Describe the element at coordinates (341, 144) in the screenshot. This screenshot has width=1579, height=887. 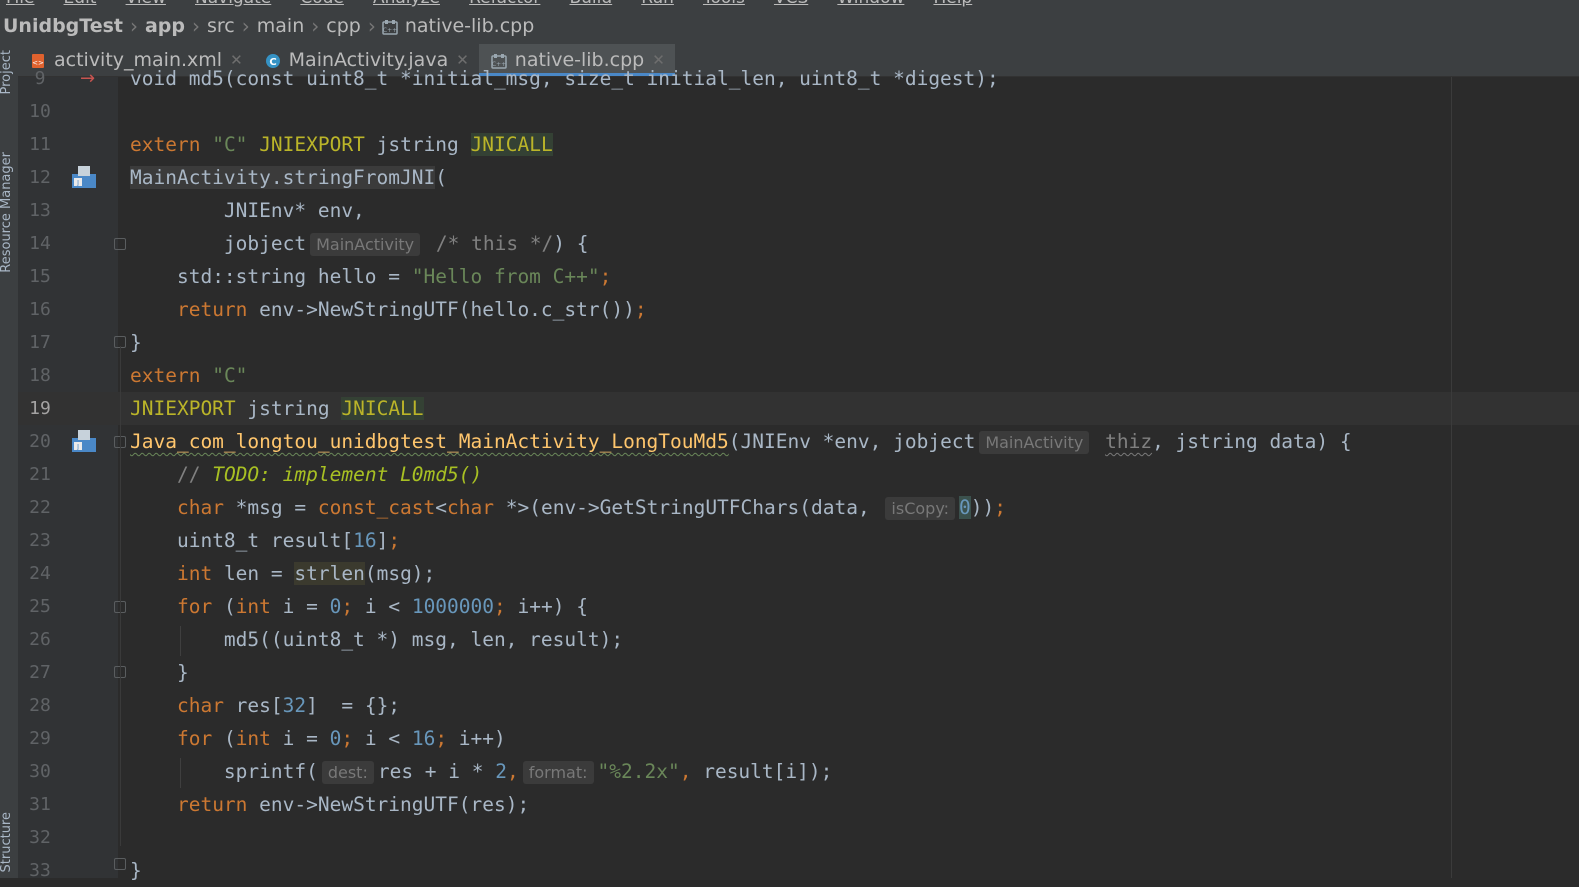
I see `code-line-11: extern "C" JNIEXPORT jstring JNICALL` at that location.